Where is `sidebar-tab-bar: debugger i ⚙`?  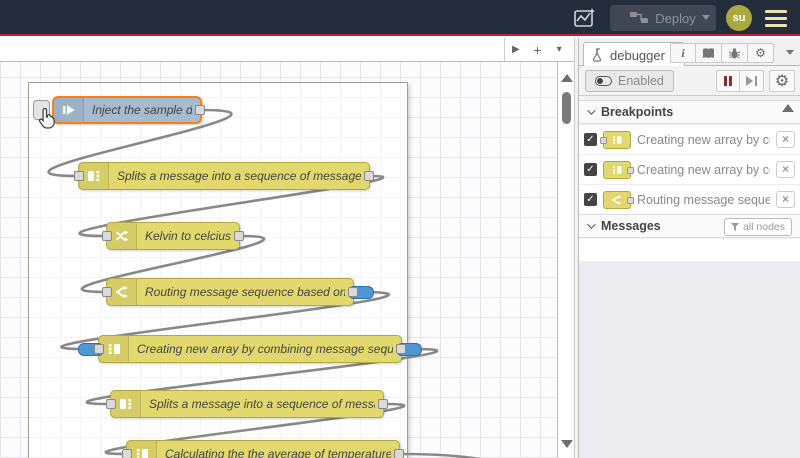 sidebar-tab-bar: debugger i ⚙ is located at coordinates (689, 52).